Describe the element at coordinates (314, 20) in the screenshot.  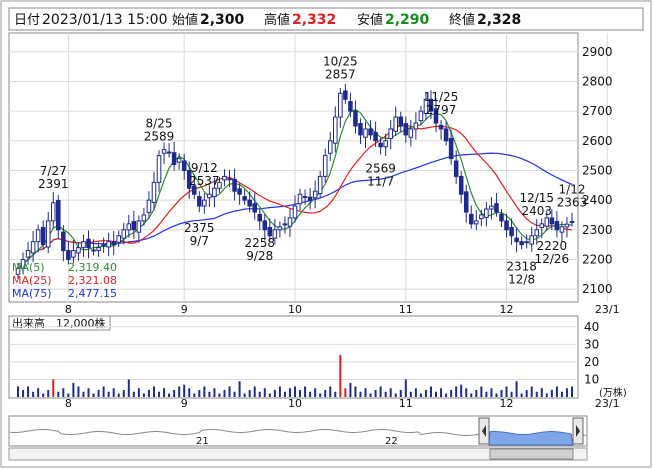
I see `high-value: 2,332` at that location.